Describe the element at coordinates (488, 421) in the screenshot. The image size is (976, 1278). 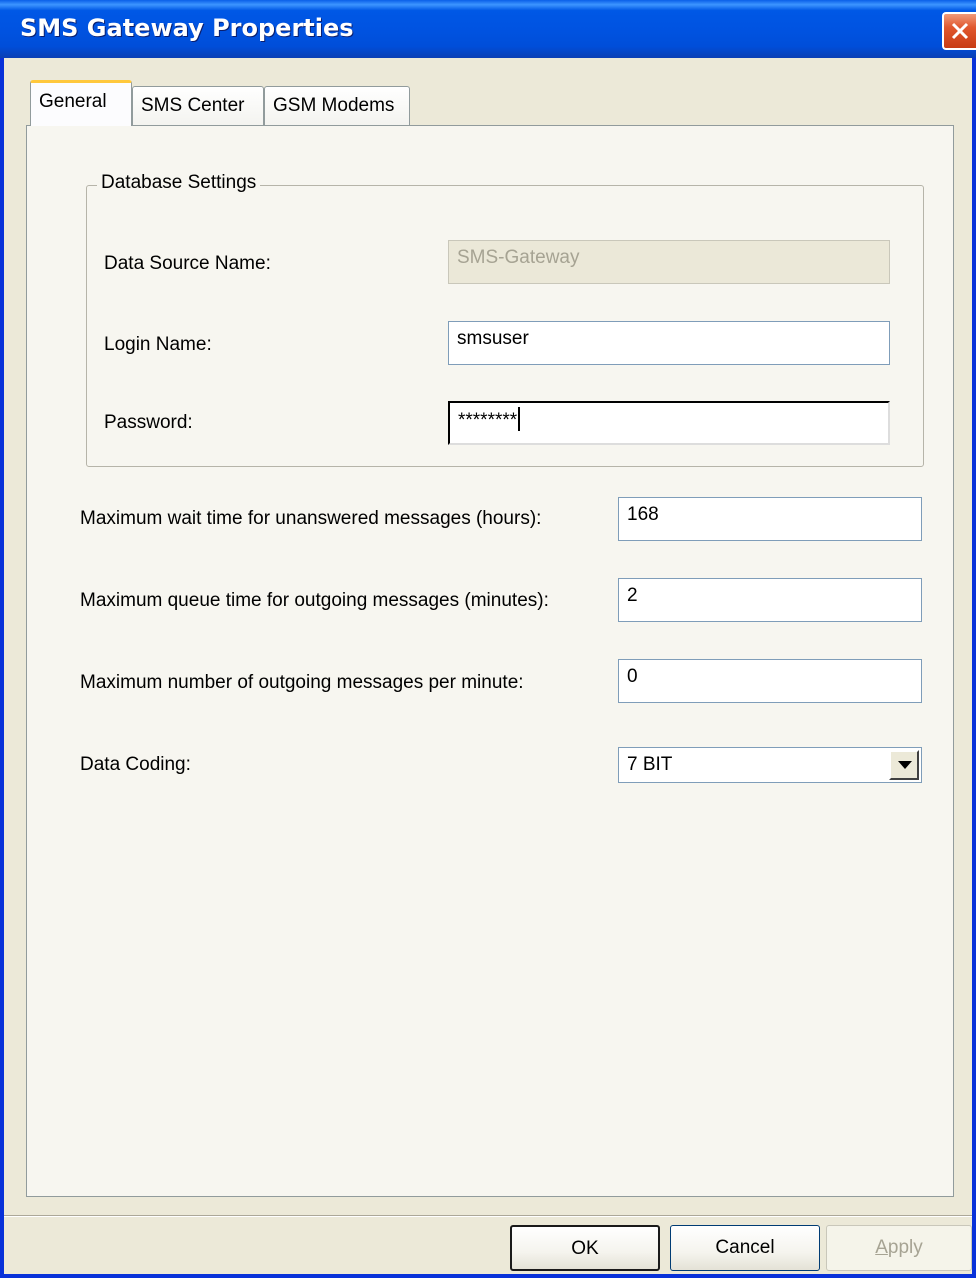
I see `password-value: ********` at that location.